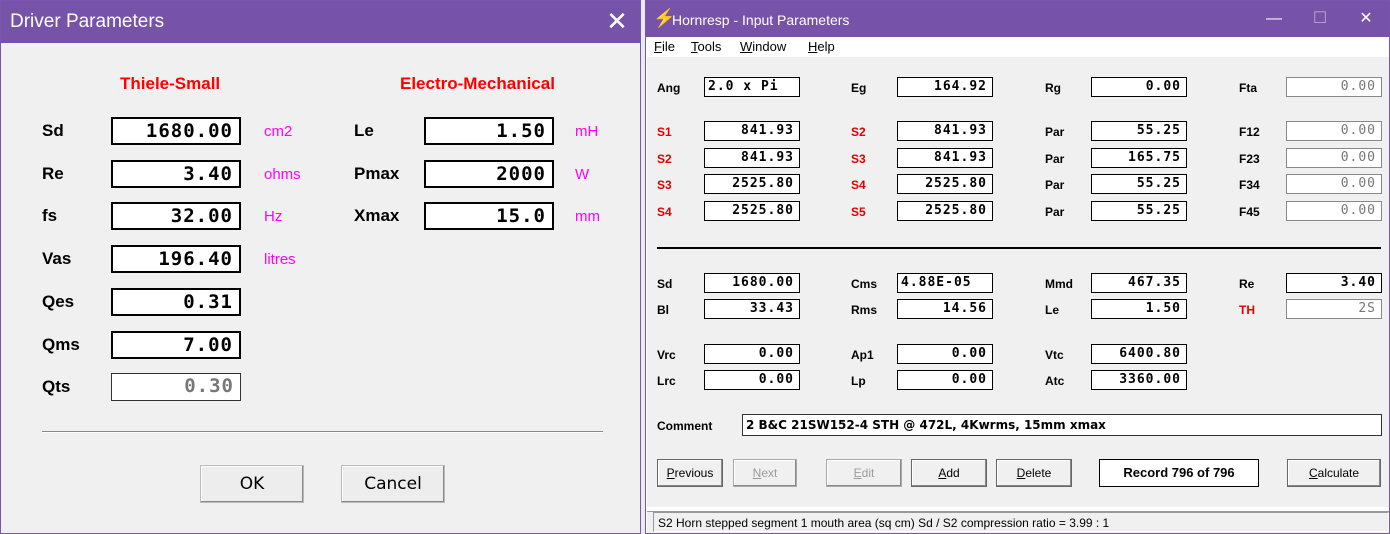 This screenshot has height=534, width=1390. I want to click on eg-field: 164.92, so click(945, 87).